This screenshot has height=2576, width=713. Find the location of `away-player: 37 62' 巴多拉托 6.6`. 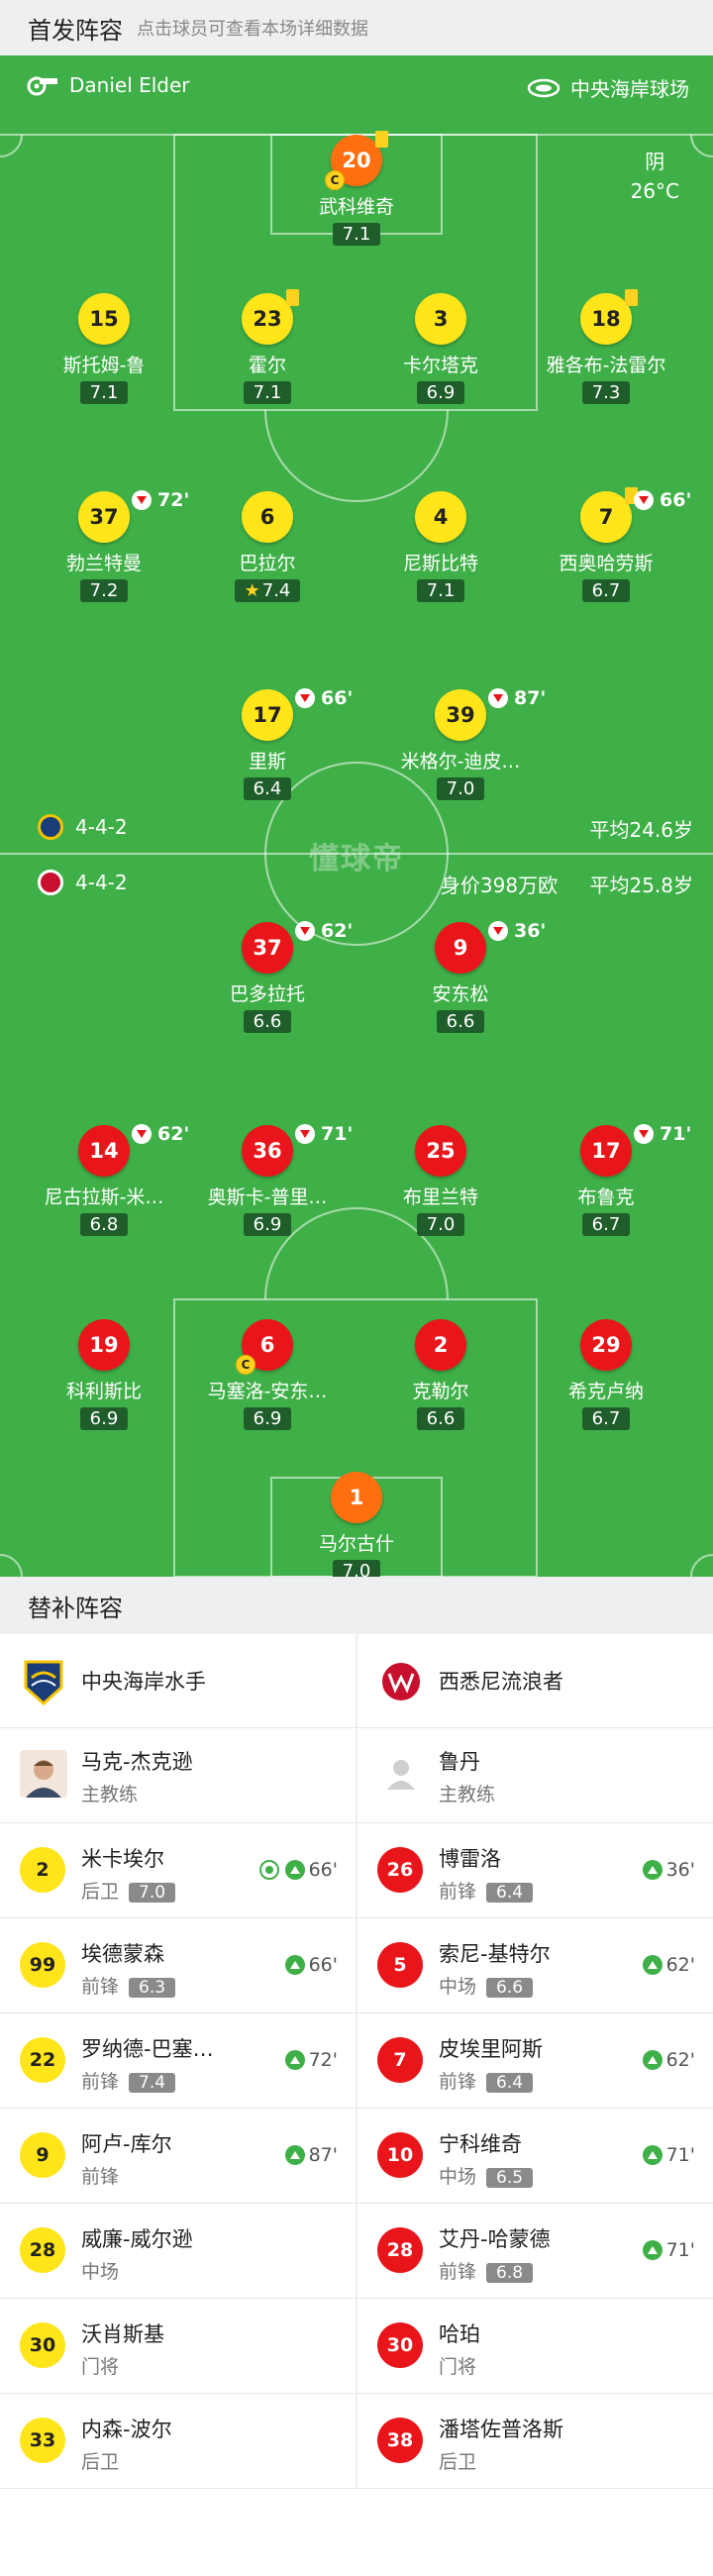

away-player: 37 62' 巴多拉托 6.6 is located at coordinates (268, 976).